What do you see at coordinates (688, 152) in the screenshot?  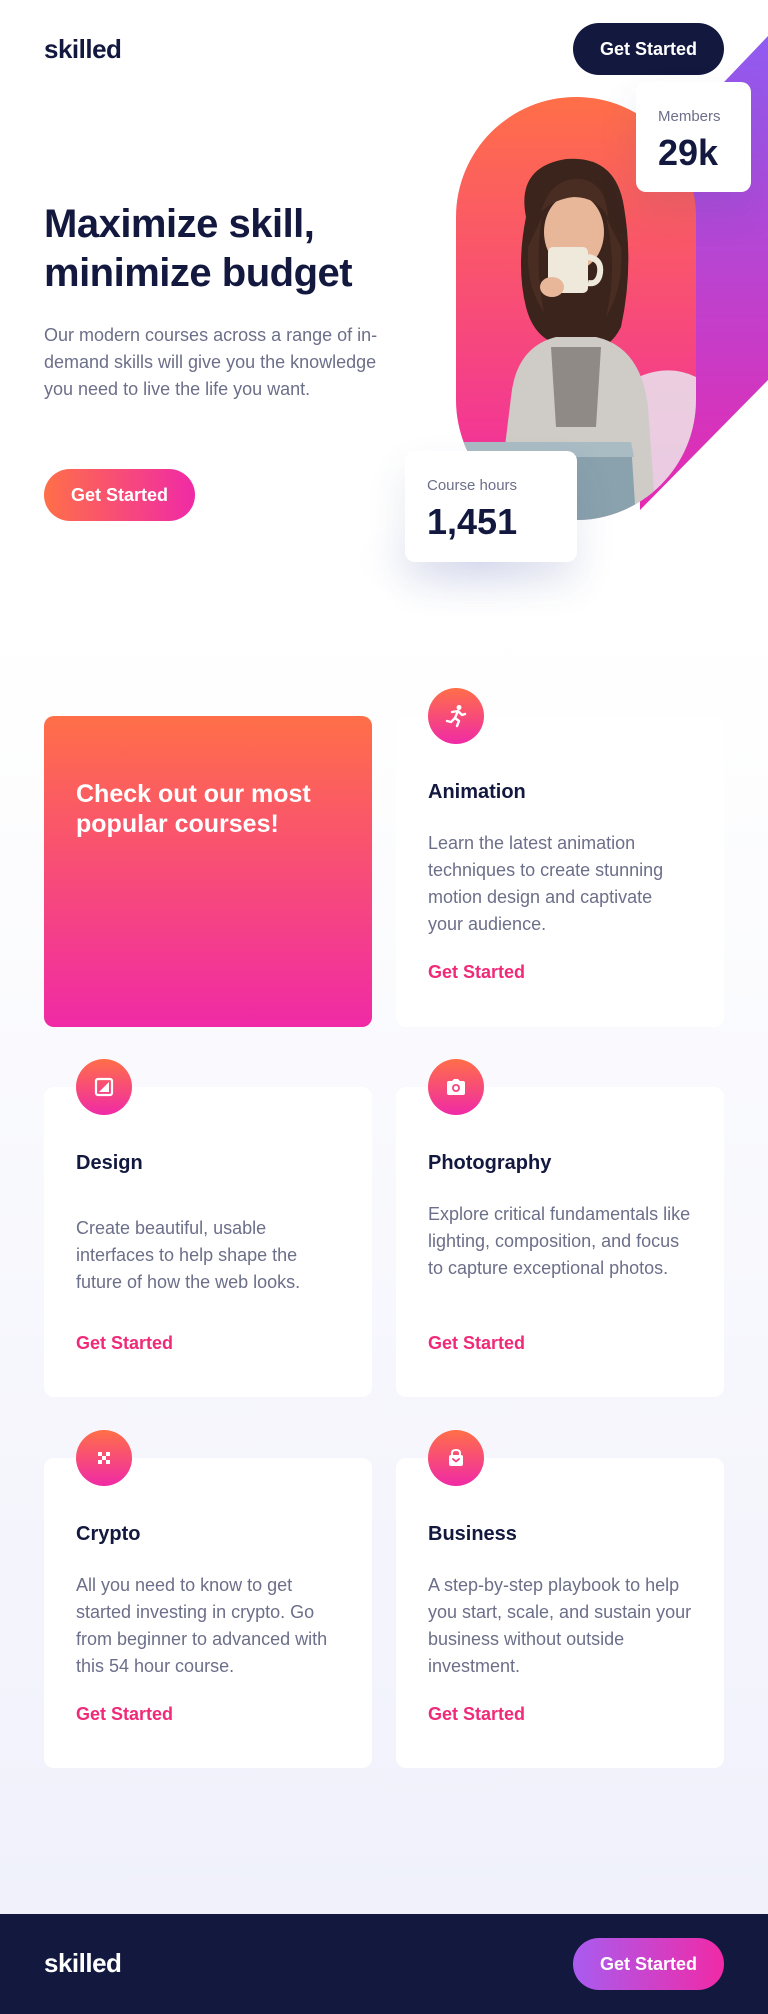 I see `members-value: 29k` at bounding box center [688, 152].